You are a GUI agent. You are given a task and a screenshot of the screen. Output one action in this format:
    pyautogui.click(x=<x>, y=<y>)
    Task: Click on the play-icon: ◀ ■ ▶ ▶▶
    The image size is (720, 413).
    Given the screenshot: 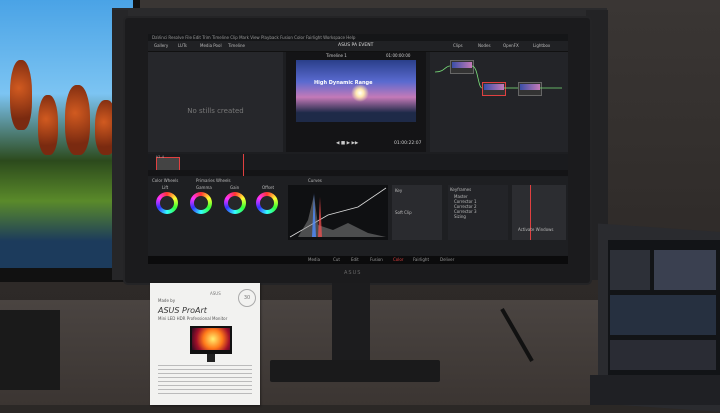 What is the action you would take?
    pyautogui.click(x=347, y=143)
    